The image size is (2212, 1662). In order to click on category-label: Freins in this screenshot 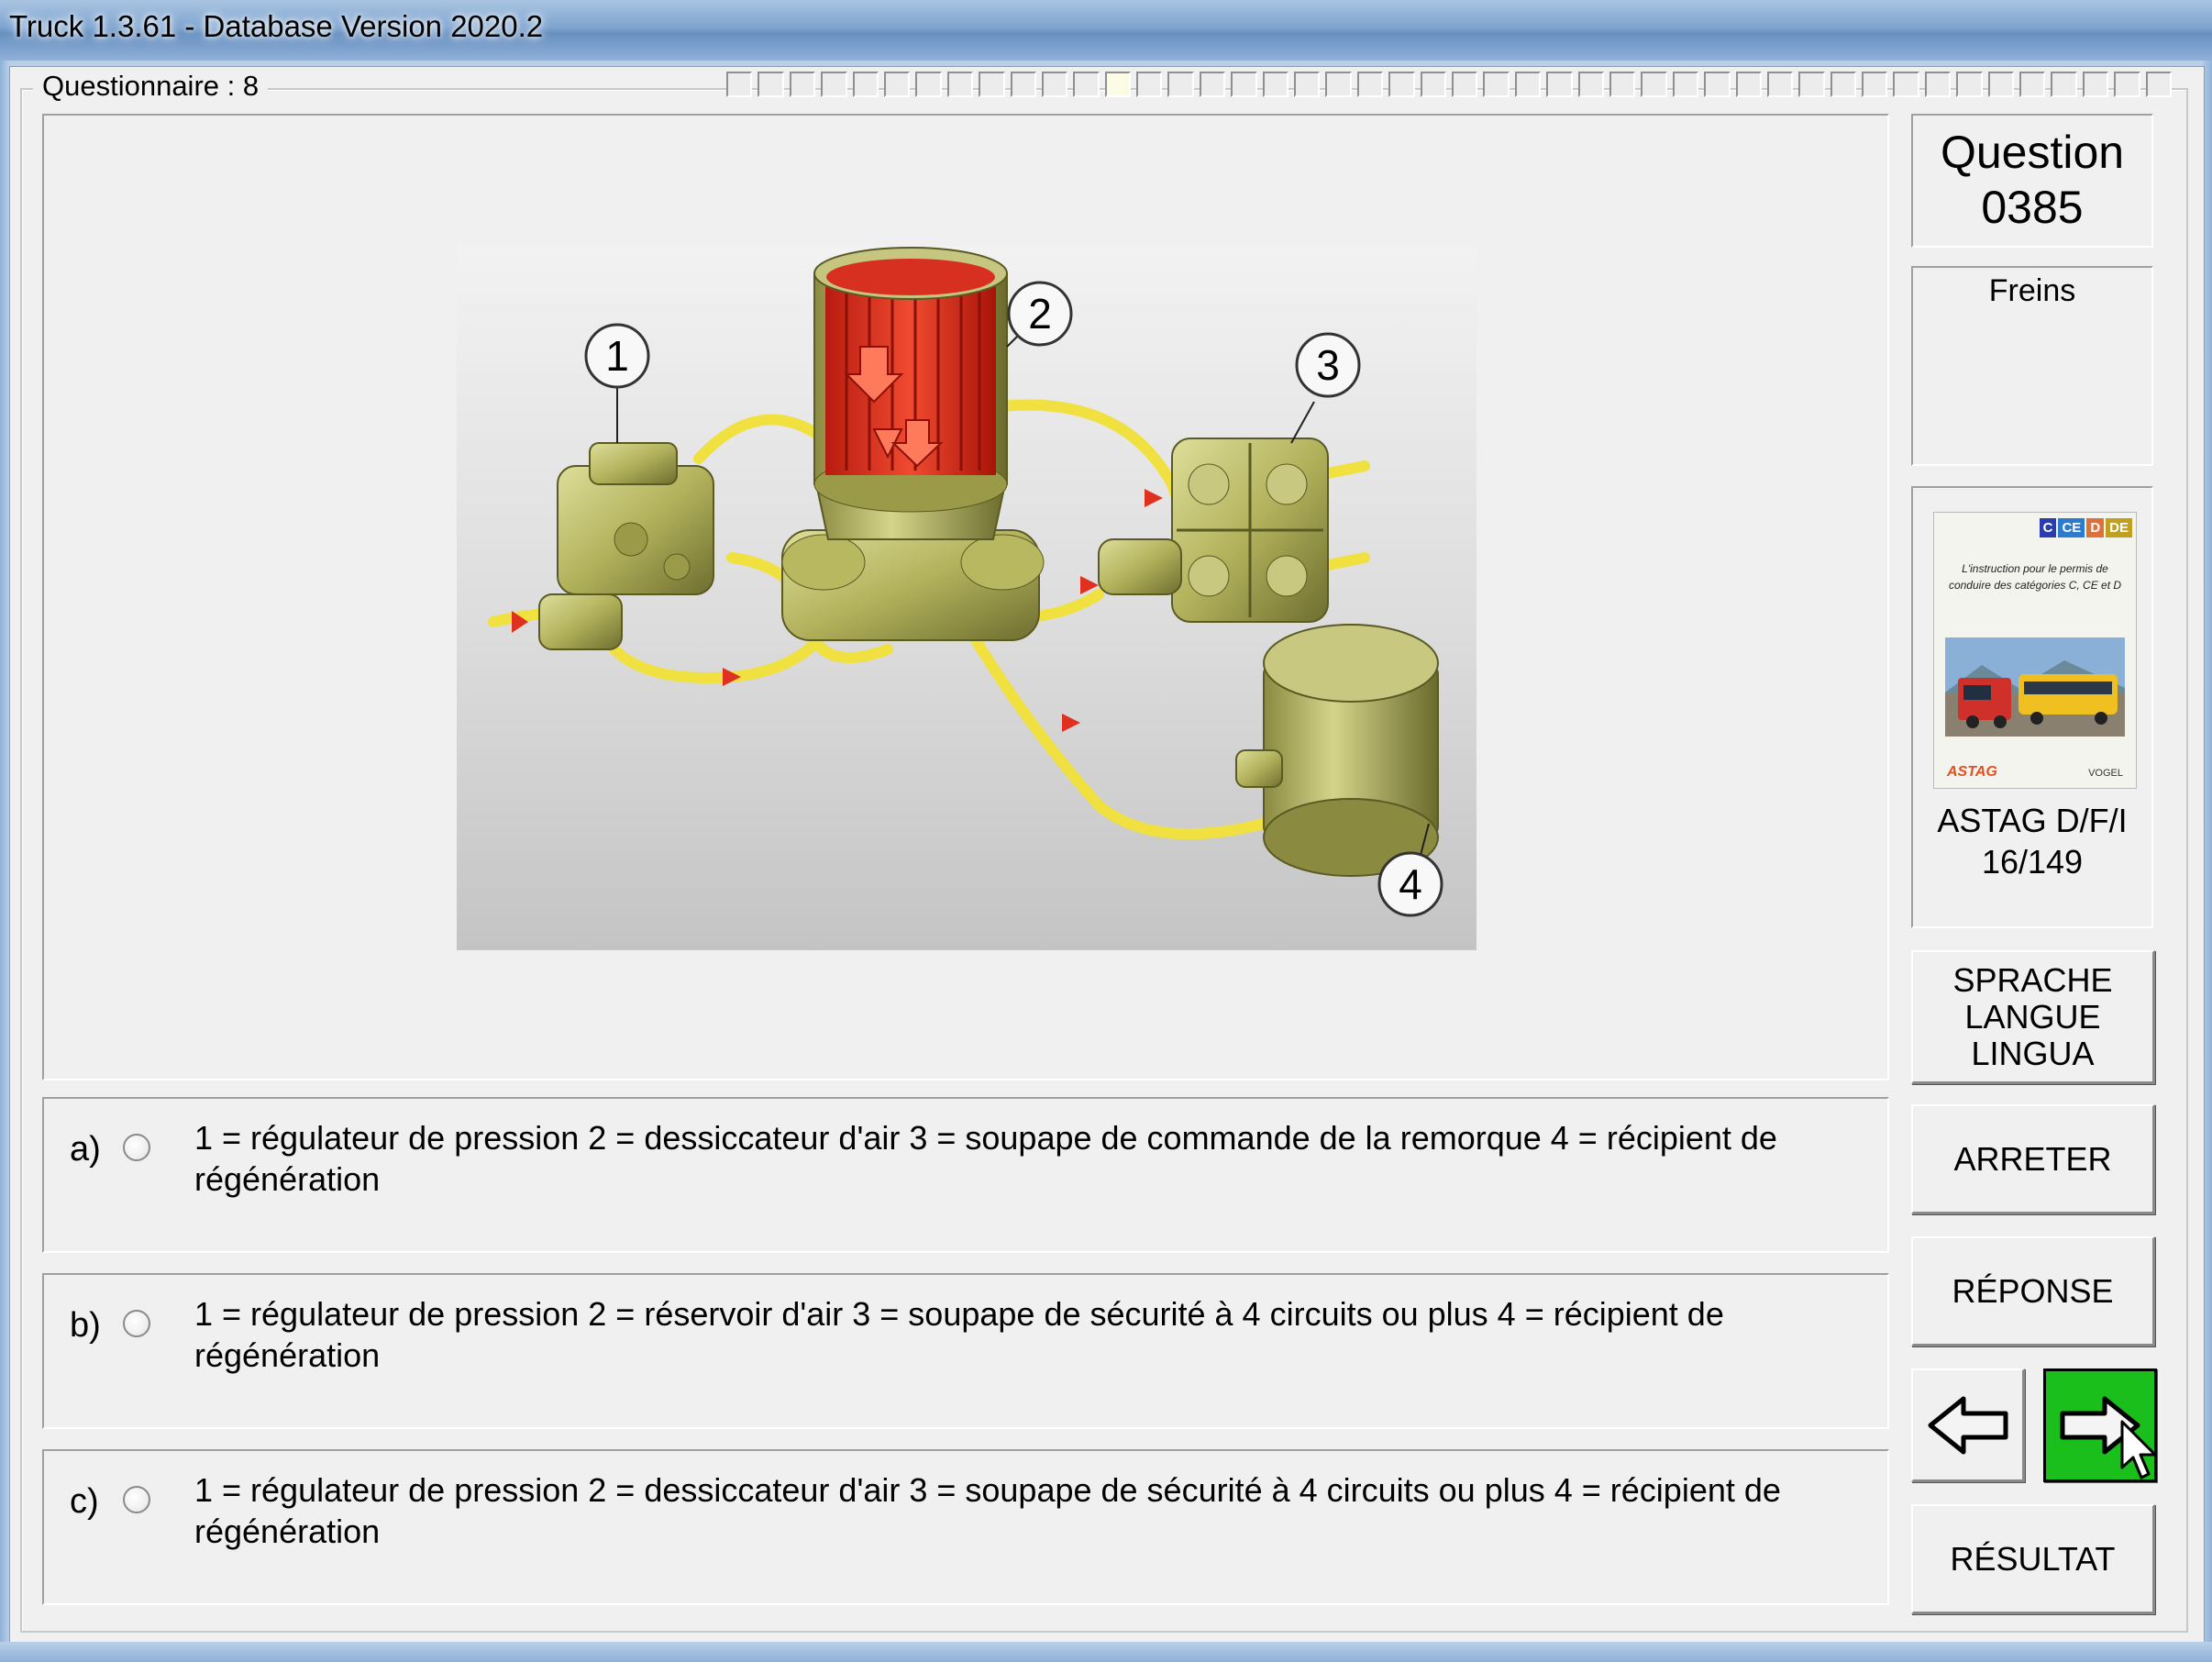, I will do `click(2032, 290)`.